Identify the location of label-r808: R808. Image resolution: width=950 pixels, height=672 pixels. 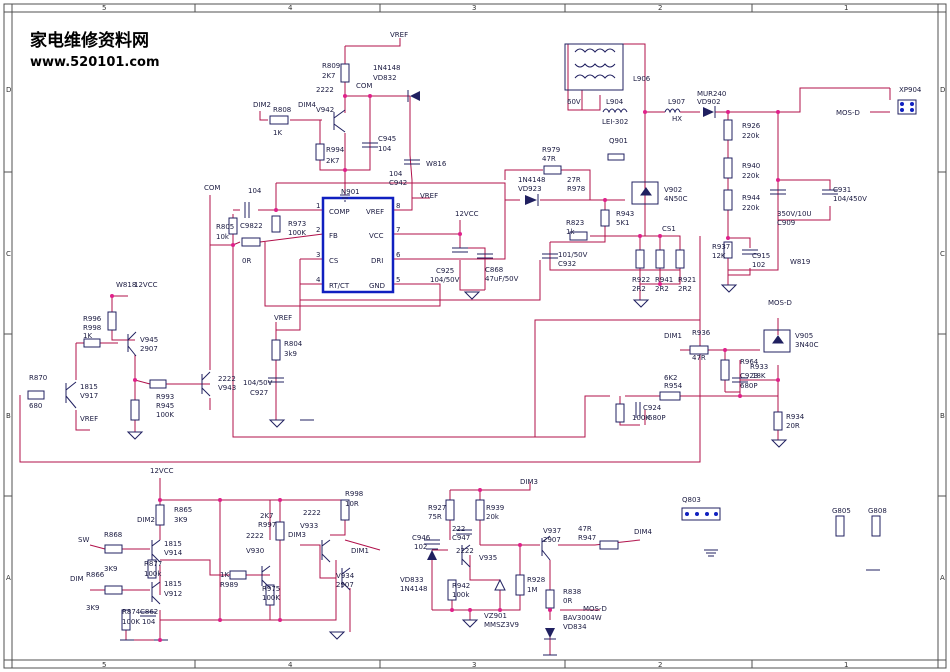
(282, 110).